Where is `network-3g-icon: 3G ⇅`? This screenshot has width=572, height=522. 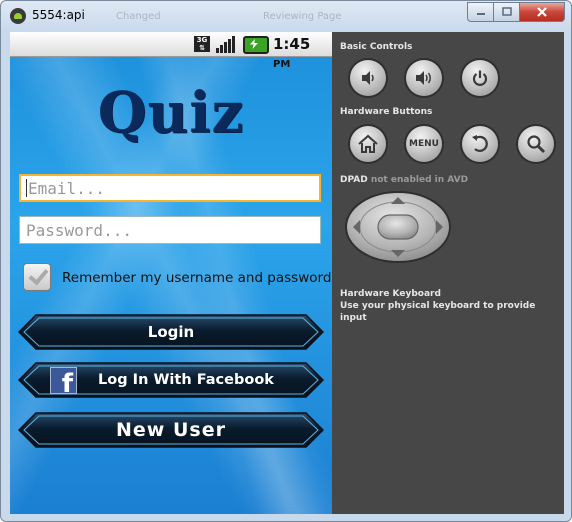 network-3g-icon: 3G ⇅ is located at coordinates (202, 44).